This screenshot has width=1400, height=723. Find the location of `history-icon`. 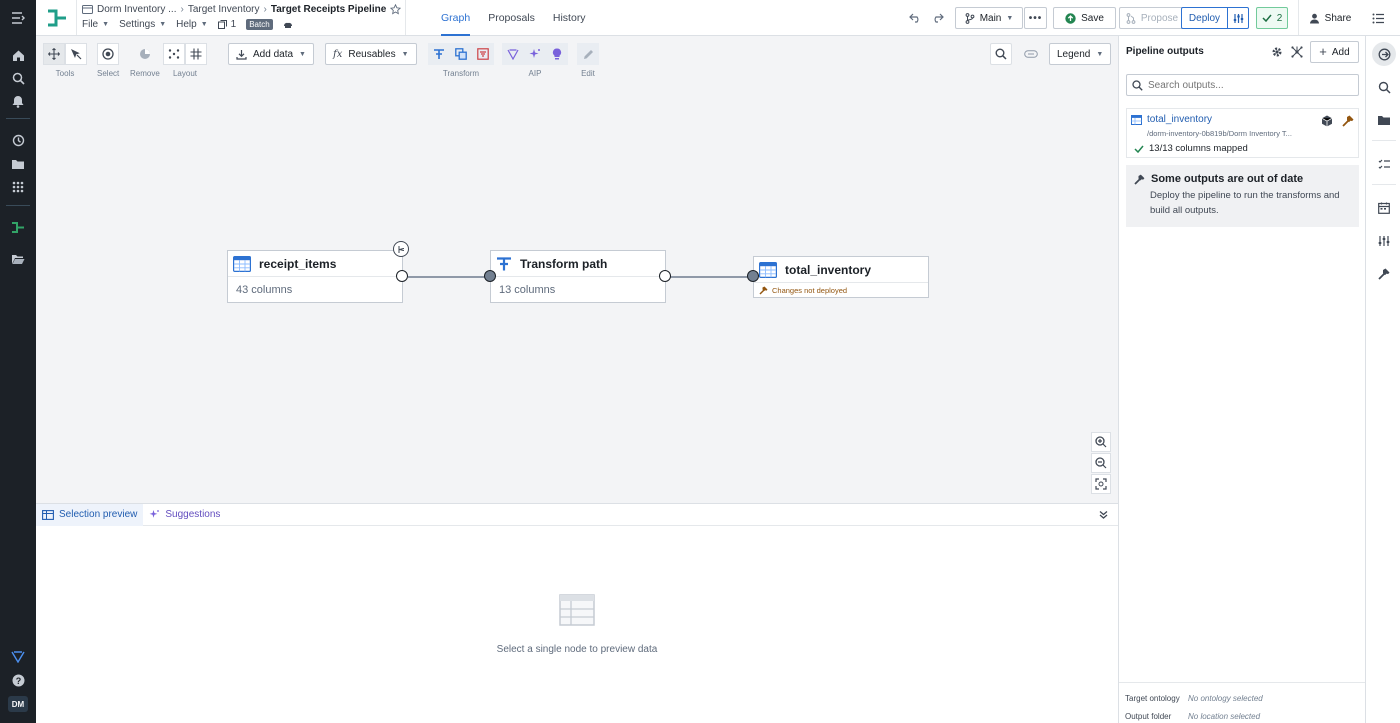

history-icon is located at coordinates (18, 140).